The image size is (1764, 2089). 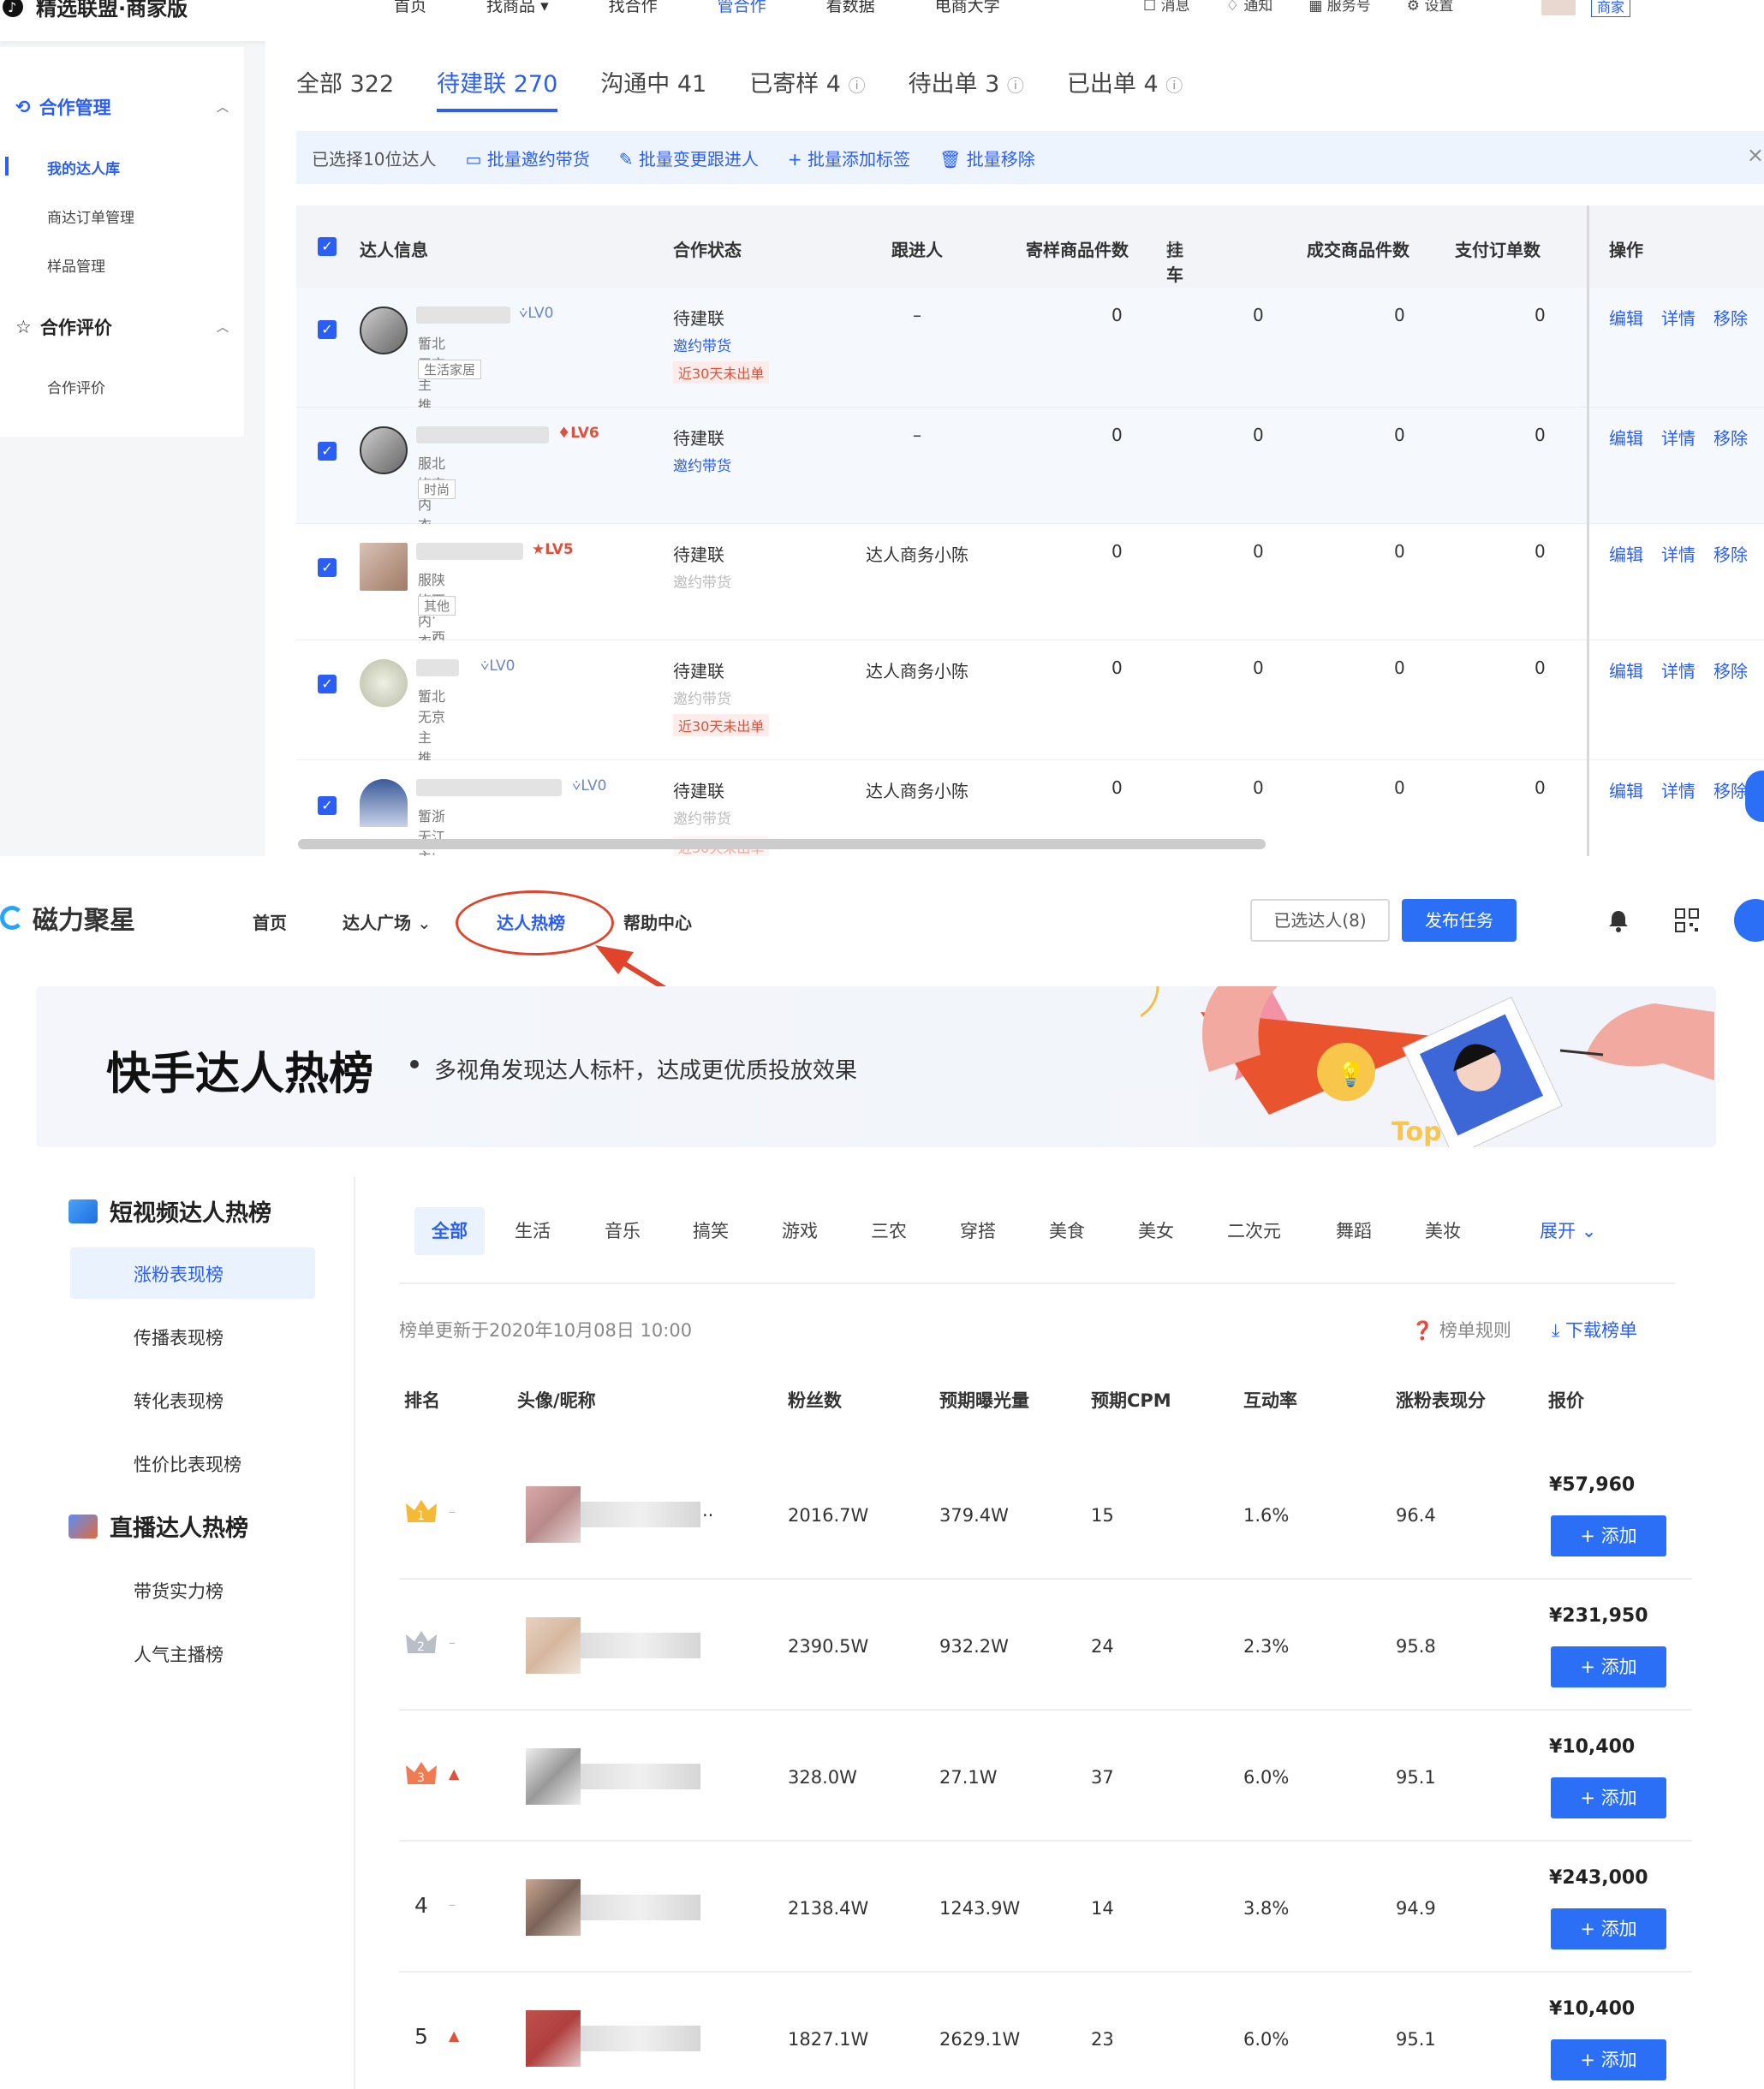 I want to click on nav-home: 首页, so click(x=410, y=8).